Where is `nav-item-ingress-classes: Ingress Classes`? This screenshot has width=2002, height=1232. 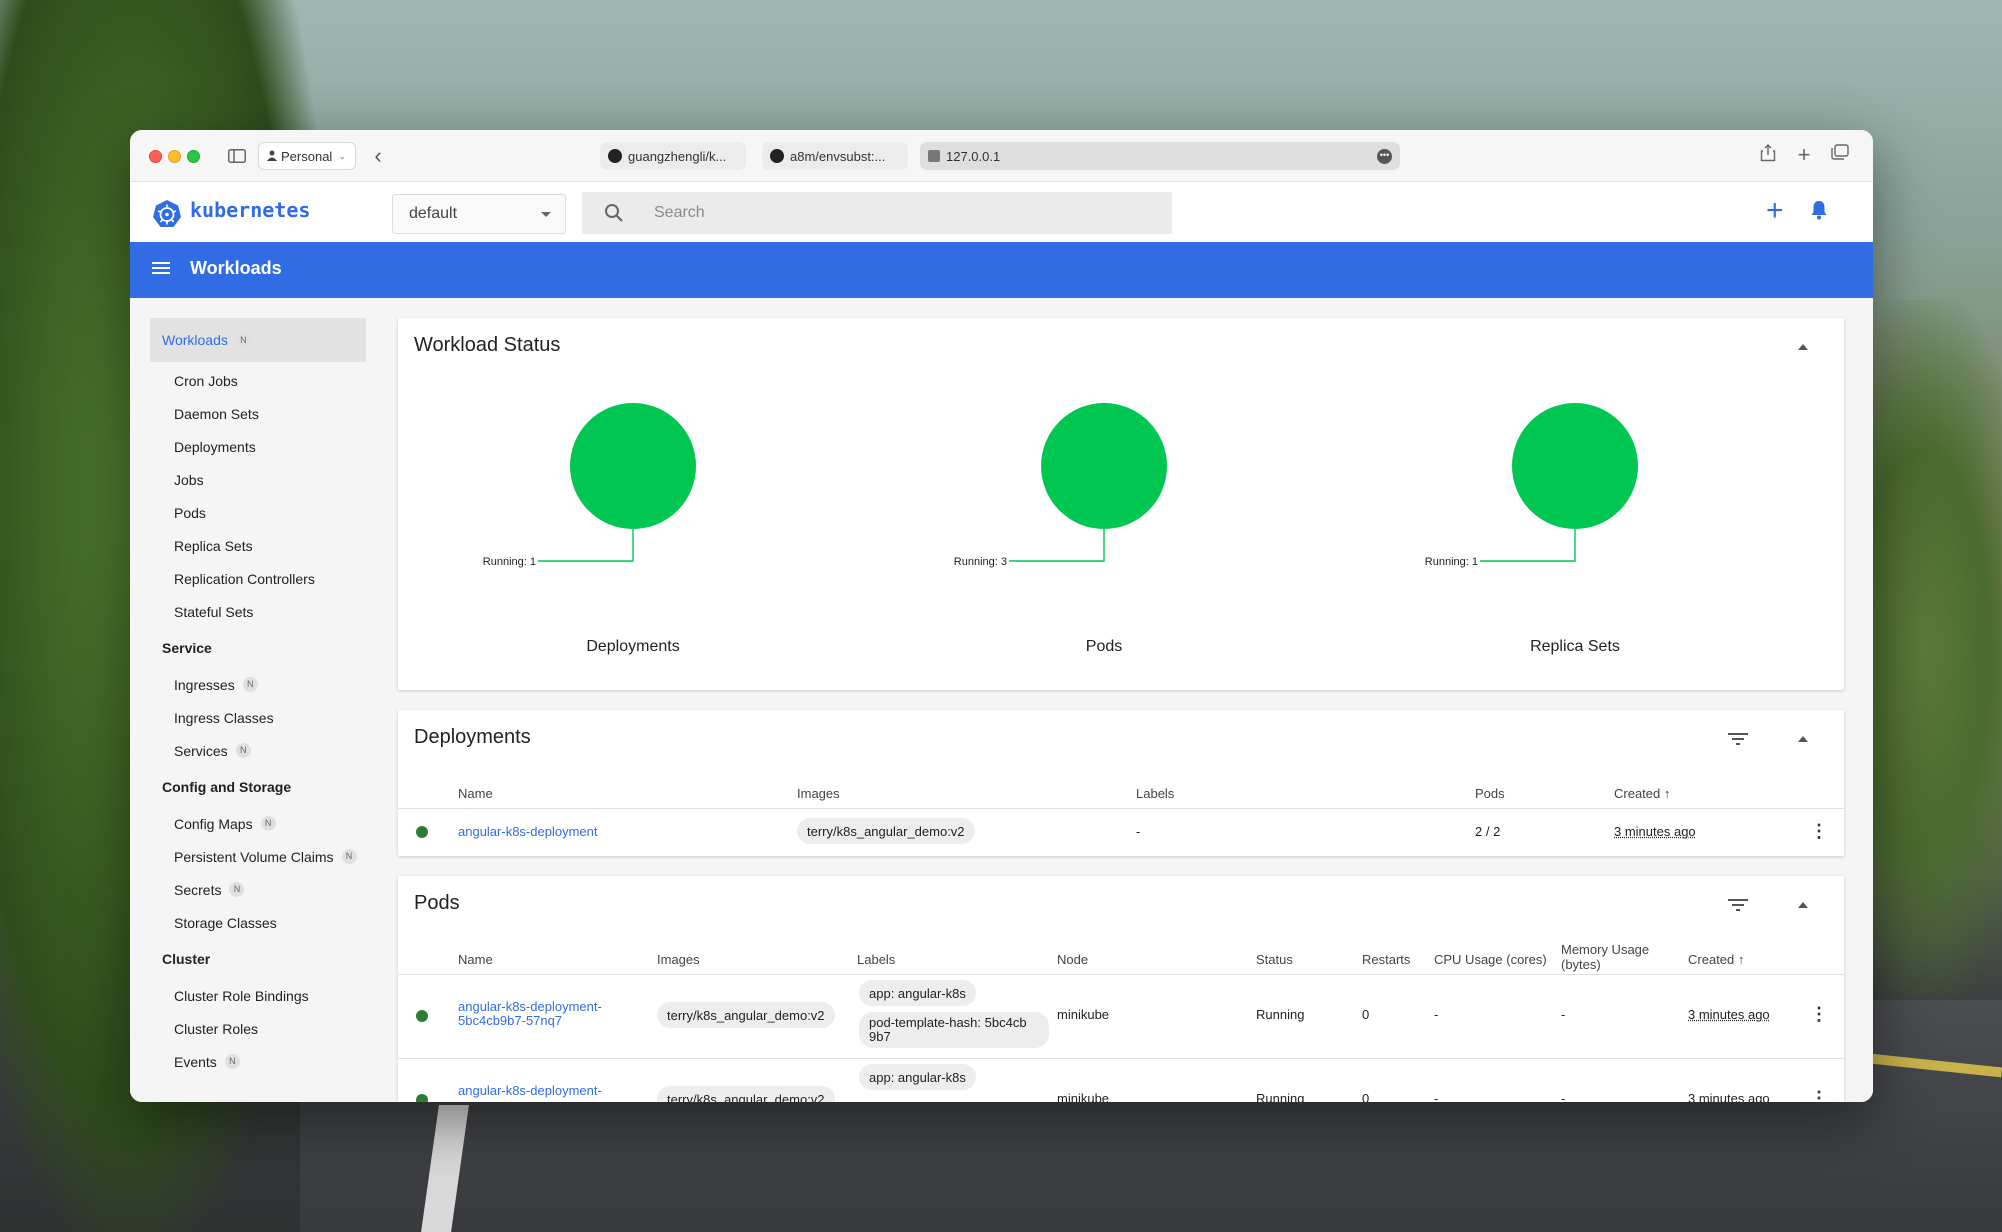
nav-item-ingress-classes: Ingress Classes is located at coordinates (258, 717).